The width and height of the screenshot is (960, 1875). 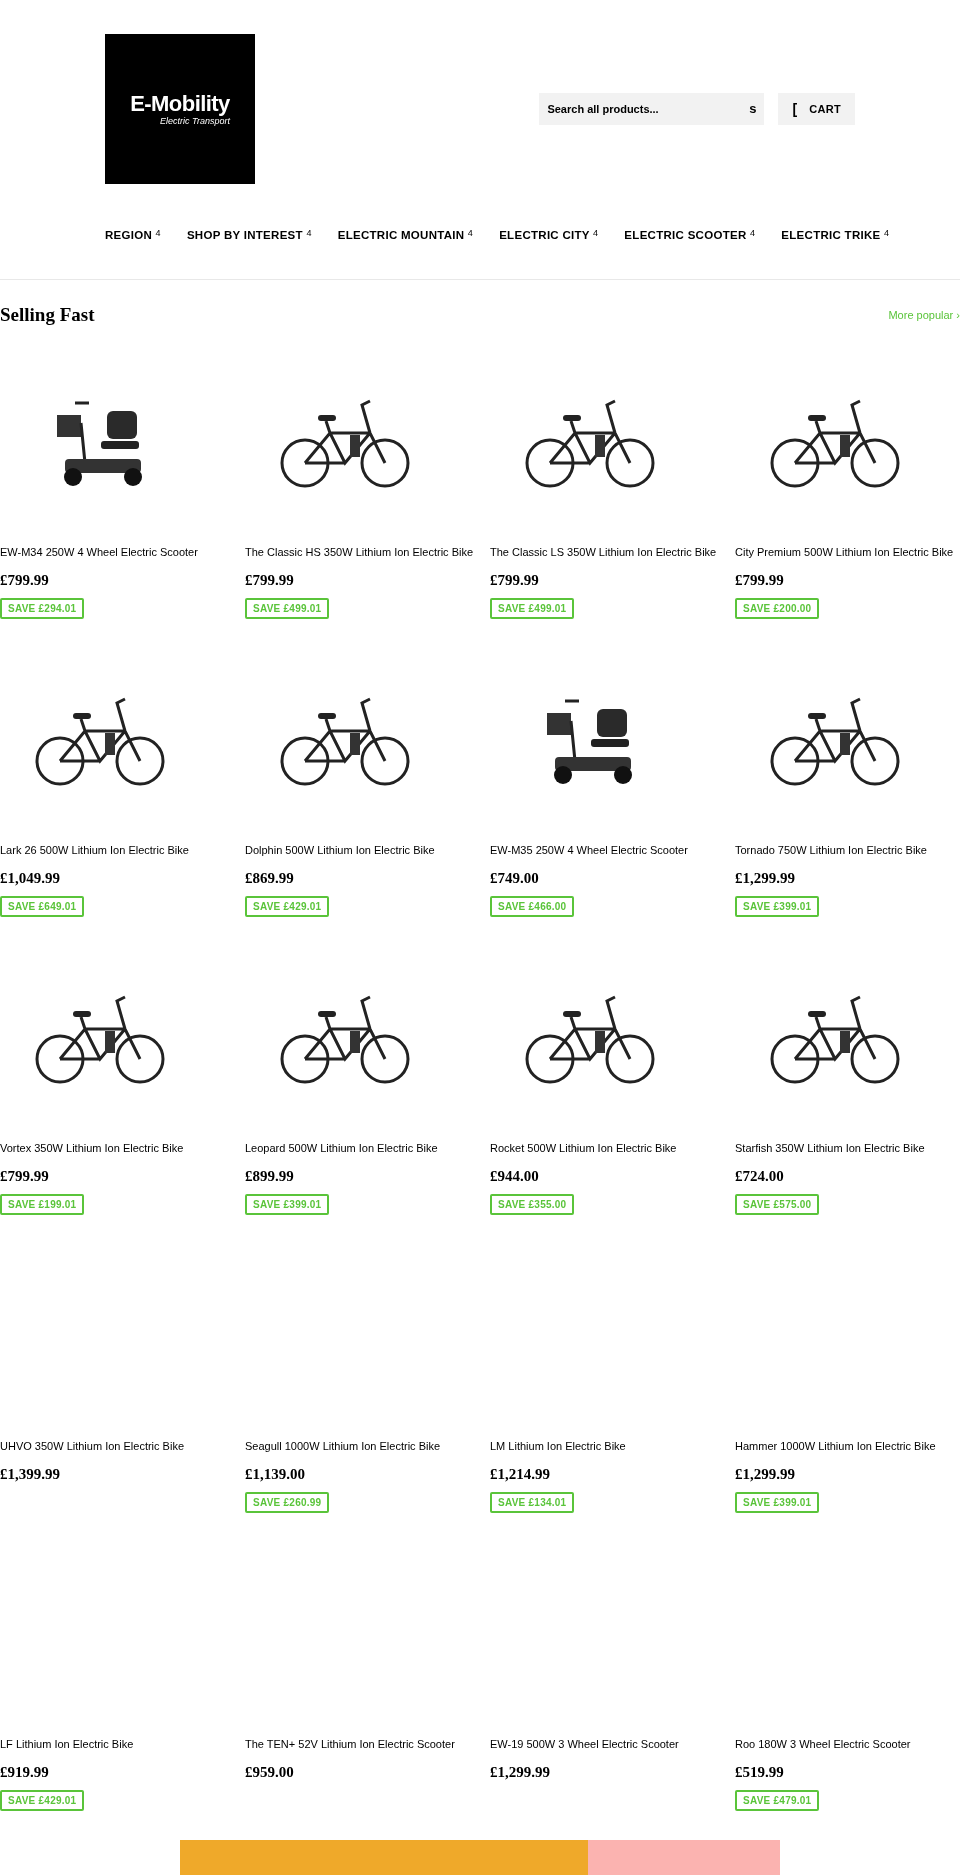 What do you see at coordinates (340, 850) in the screenshot?
I see `product-title-link: Dolphin 500W Lithium Ion Electric Bike` at bounding box center [340, 850].